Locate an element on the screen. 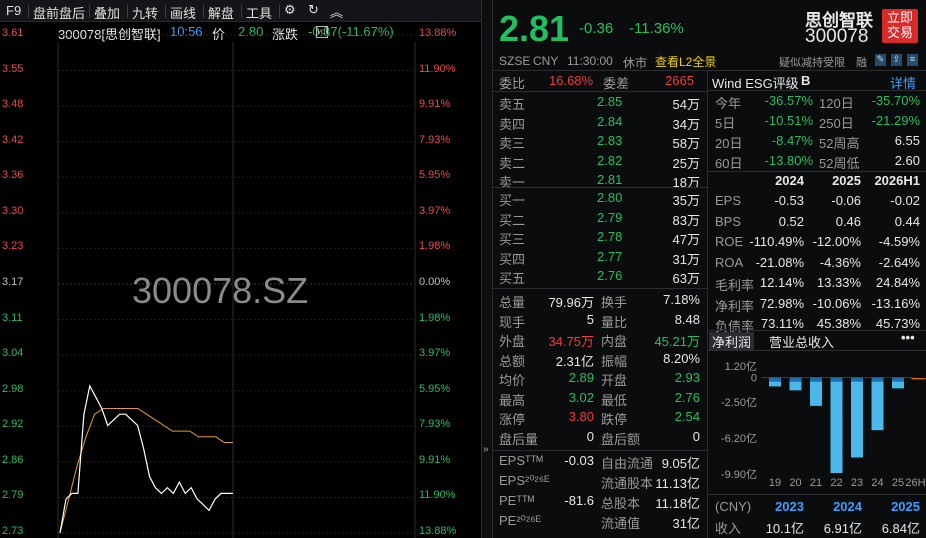 The image size is (926, 538). price-line is located at coordinates (146, 459).